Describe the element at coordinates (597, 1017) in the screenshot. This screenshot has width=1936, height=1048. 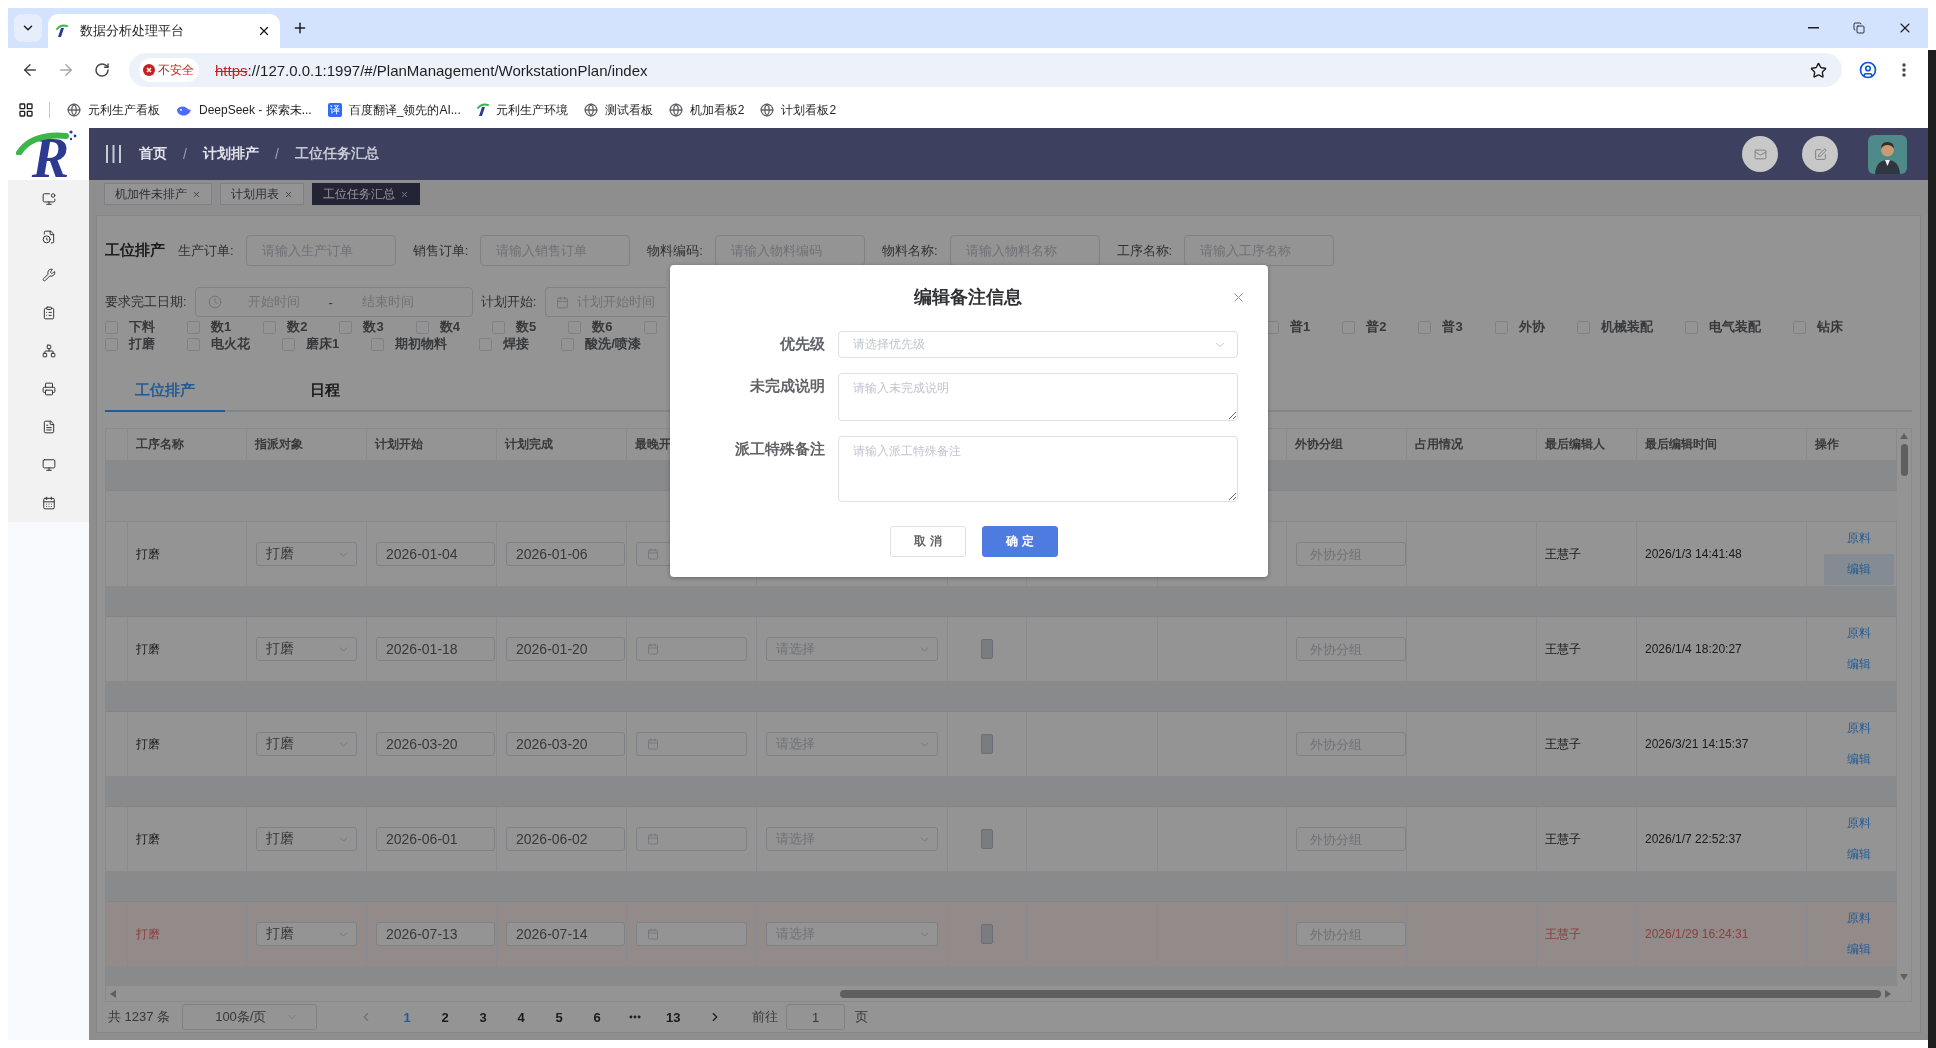
I see `page-button: 6` at that location.